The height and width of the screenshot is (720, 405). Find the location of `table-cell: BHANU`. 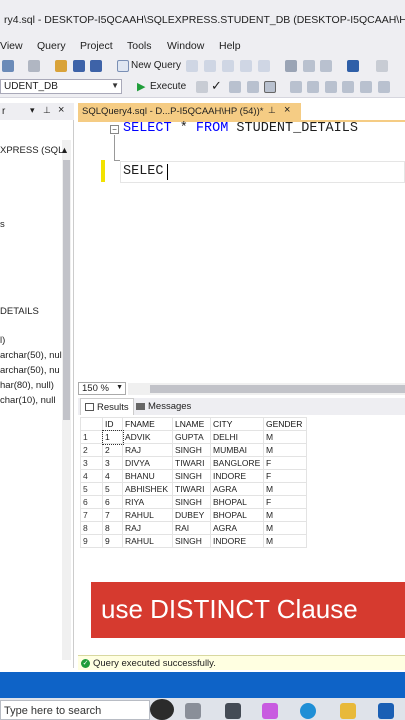

table-cell: BHANU is located at coordinates (147, 476).